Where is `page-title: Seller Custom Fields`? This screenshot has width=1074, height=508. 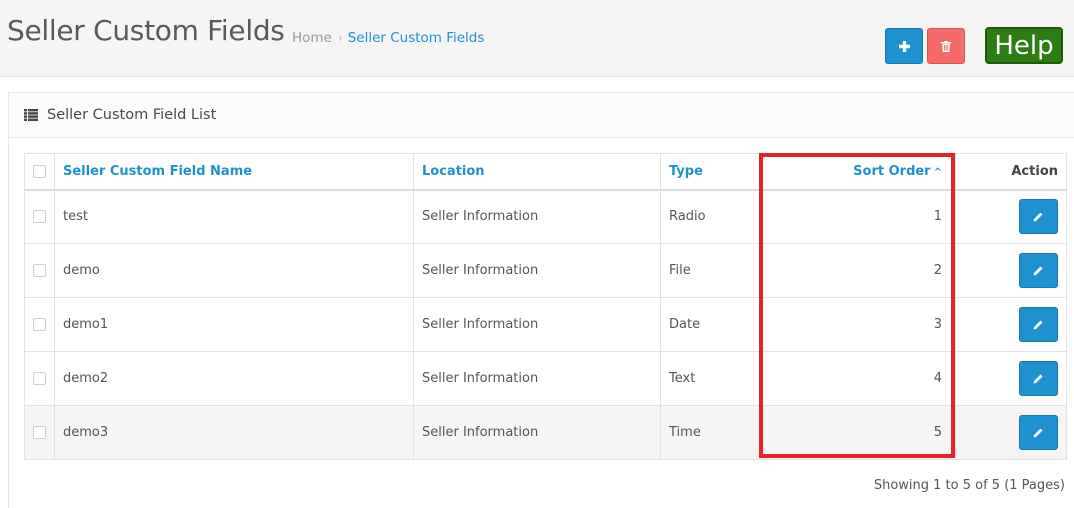 page-title: Seller Custom Fields is located at coordinates (146, 30).